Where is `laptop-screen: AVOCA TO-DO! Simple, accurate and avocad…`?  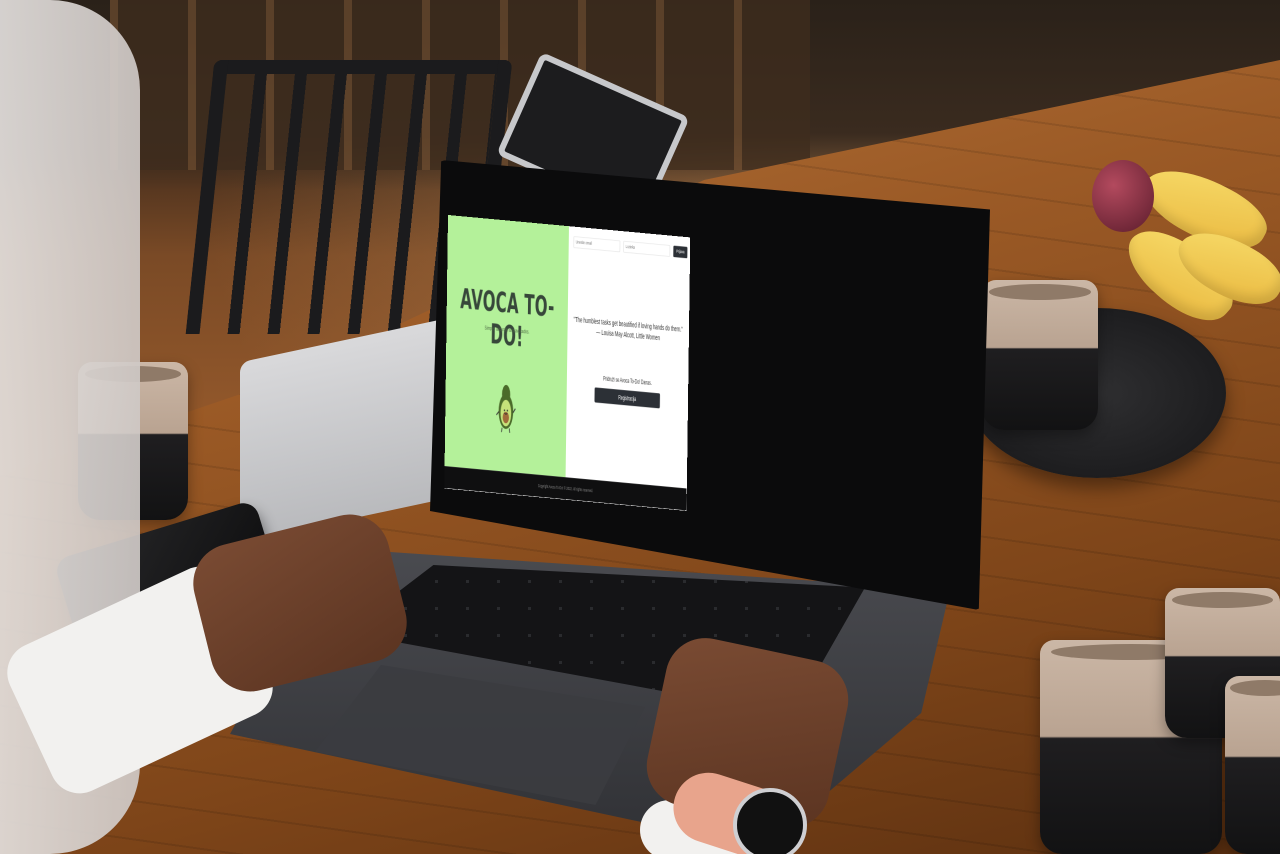
laptop-screen: AVOCA TO-DO! Simple, accurate and avocad… is located at coordinates (567, 363).